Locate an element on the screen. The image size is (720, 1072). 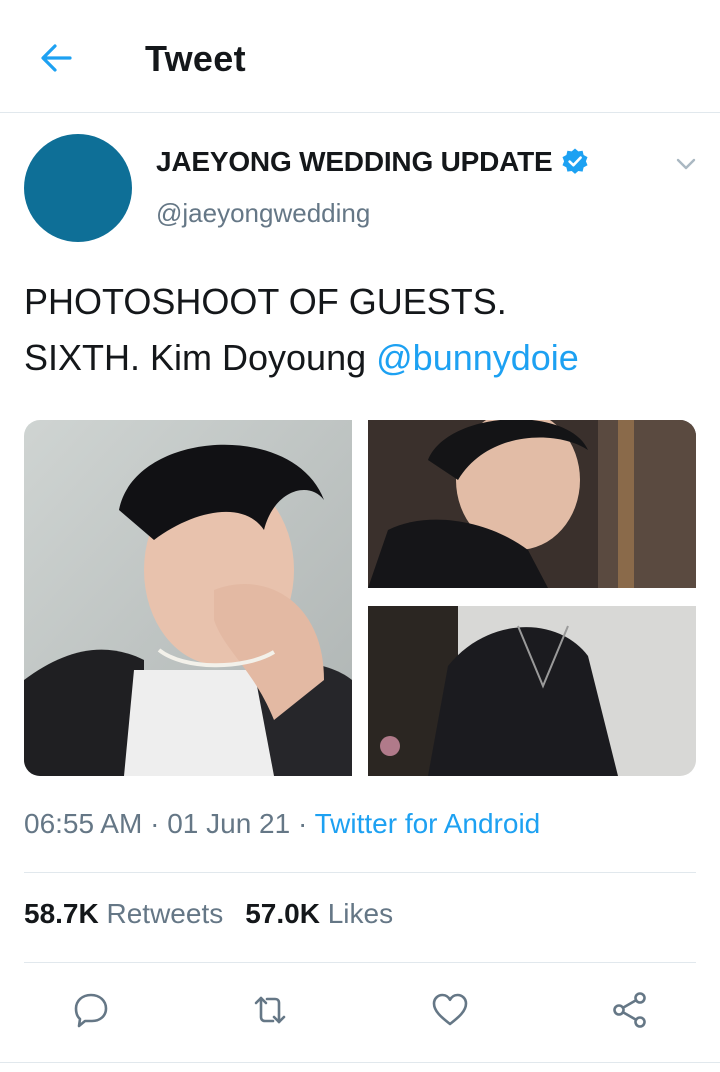
tweet-text-body: SIXTH. Kim Doyoung is located at coordinates (200, 357).